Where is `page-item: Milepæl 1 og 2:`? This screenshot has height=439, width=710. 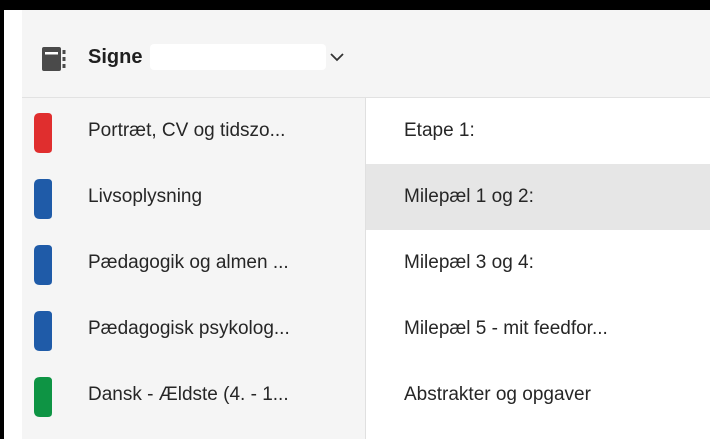
page-item: Milepæl 1 og 2: is located at coordinates (538, 197).